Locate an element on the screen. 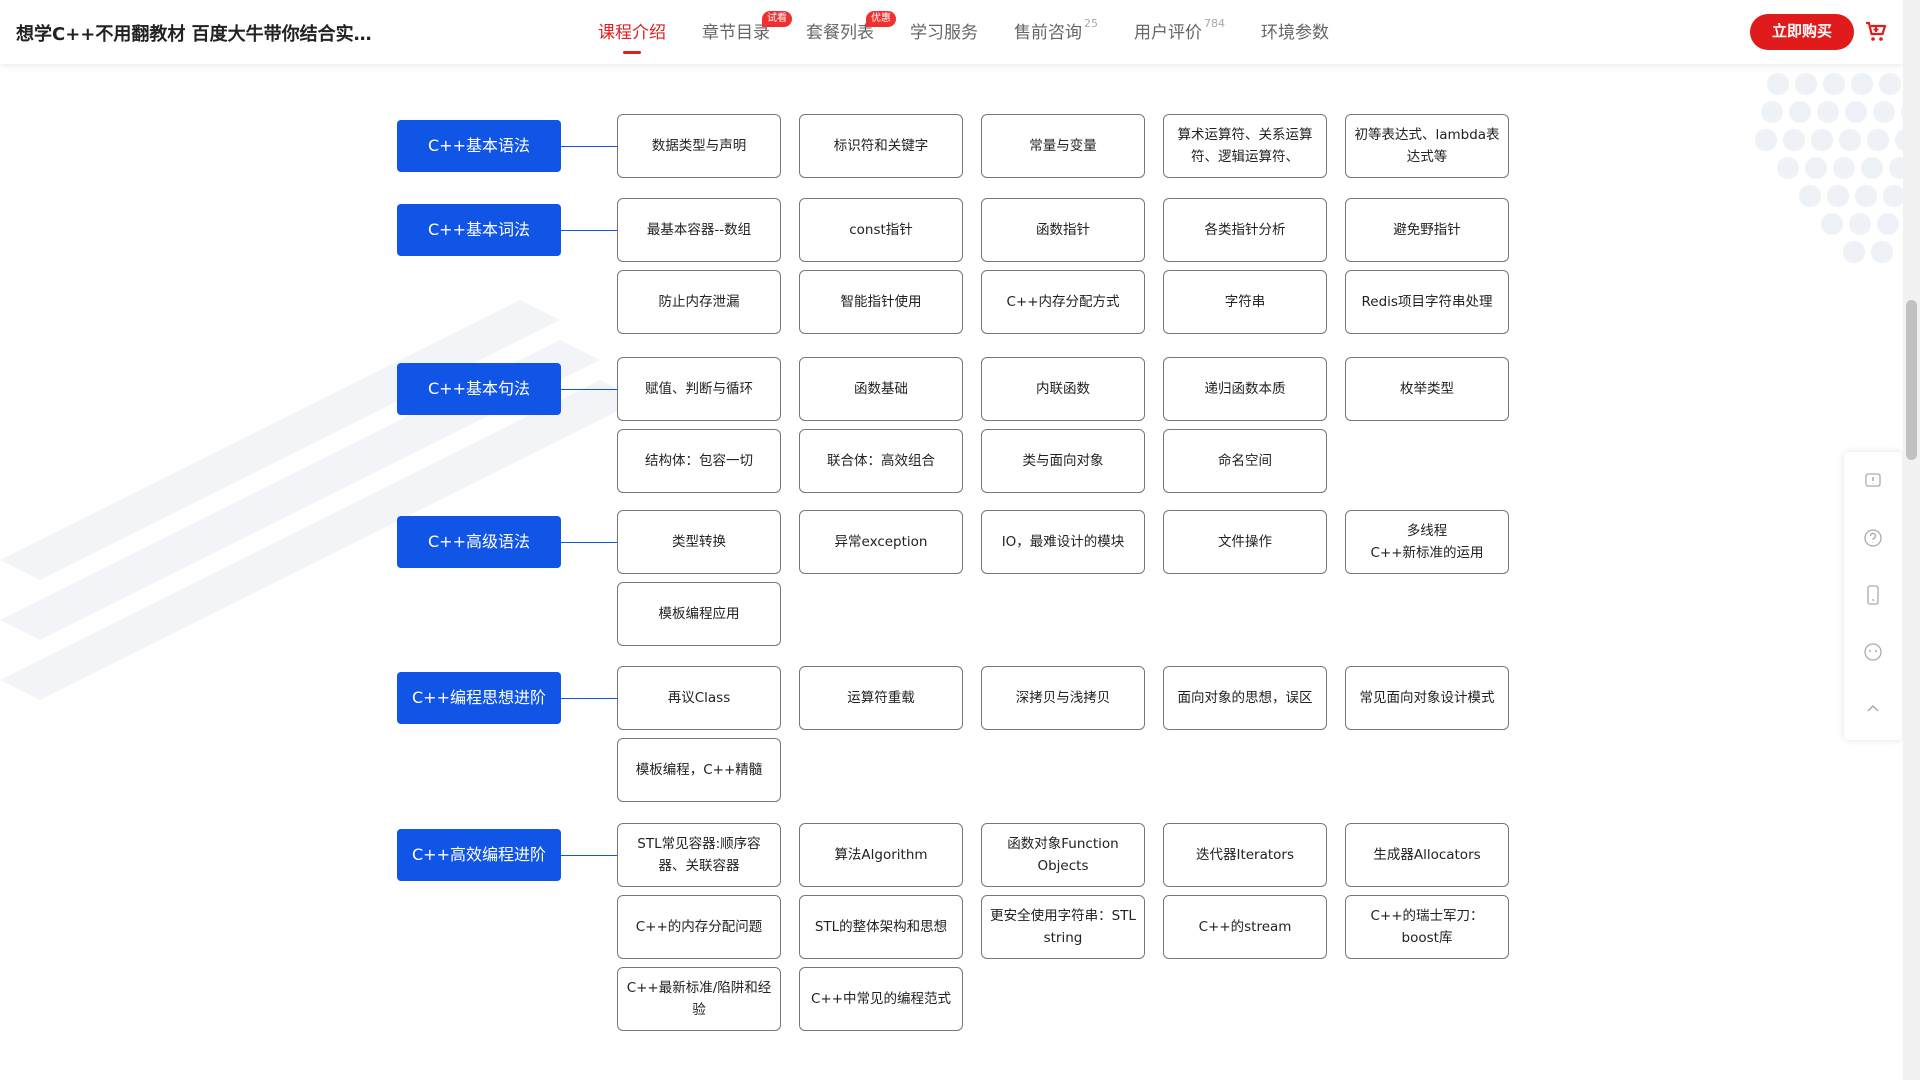 This screenshot has height=1080, width=1920. tab-presale-consult: 售前咨询 25 is located at coordinates (1056, 32).